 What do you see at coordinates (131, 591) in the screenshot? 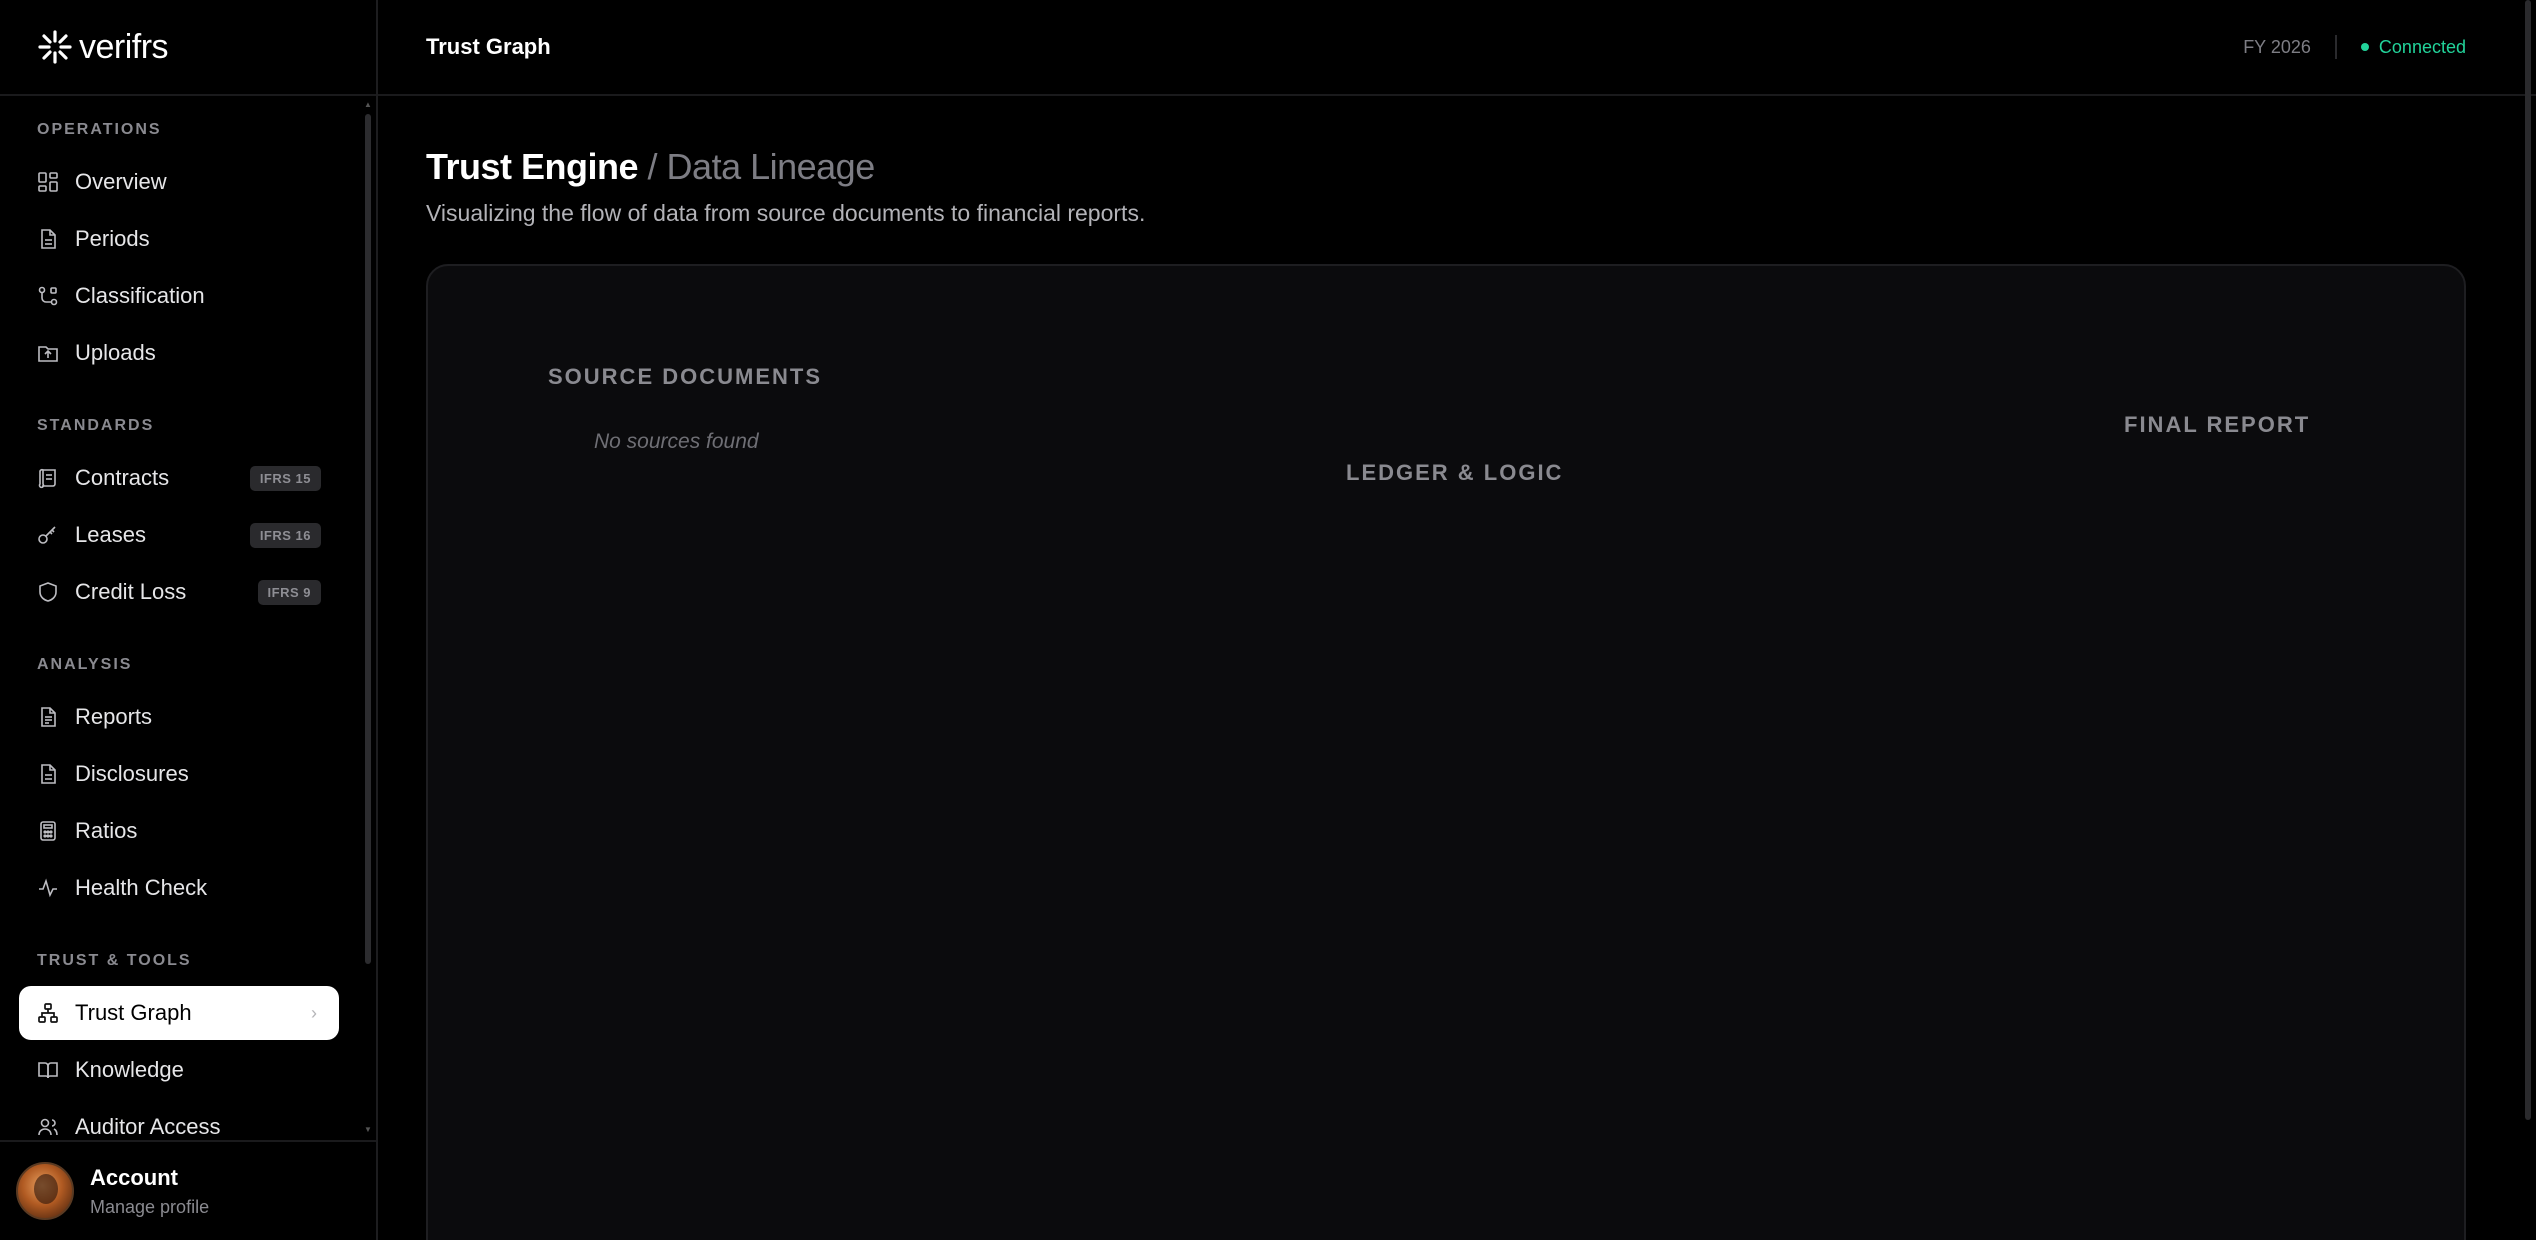
I see `sidebar-item-label: Credit Loss` at bounding box center [131, 591].